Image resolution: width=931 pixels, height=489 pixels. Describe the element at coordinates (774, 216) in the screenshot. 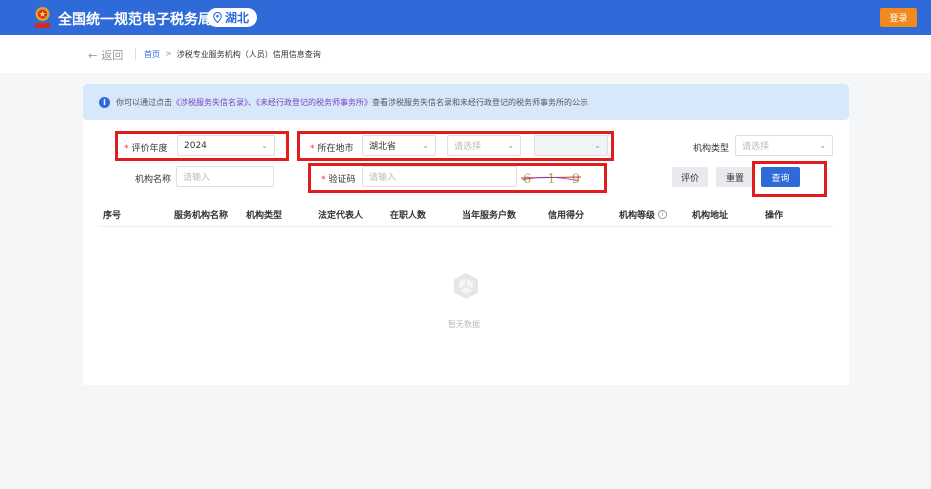

I see `col-actions: 操作` at that location.